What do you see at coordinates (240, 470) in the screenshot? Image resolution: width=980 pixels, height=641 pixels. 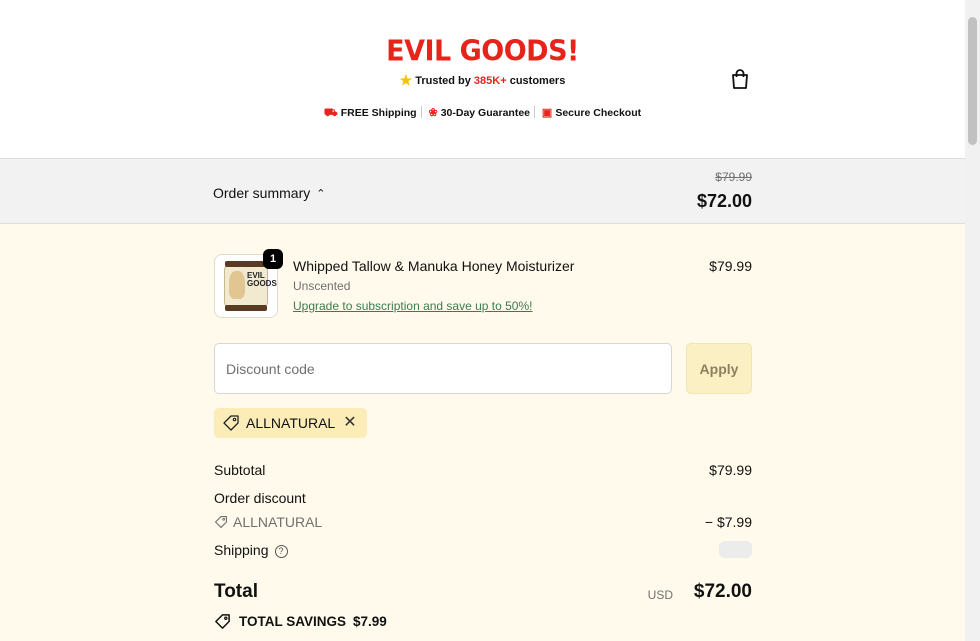 I see `subtotal-label: Subtotal` at bounding box center [240, 470].